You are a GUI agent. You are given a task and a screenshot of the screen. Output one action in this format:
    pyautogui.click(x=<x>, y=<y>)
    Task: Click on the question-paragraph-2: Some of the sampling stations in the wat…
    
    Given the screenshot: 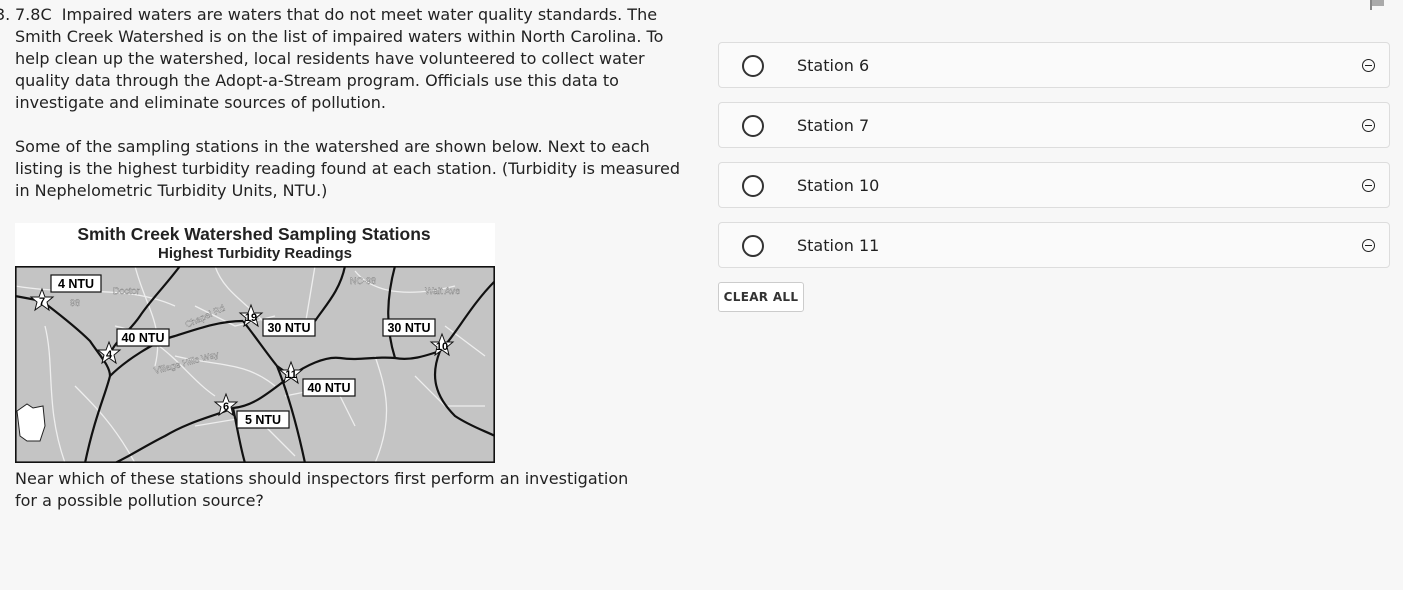 What is the action you would take?
    pyautogui.click(x=347, y=168)
    